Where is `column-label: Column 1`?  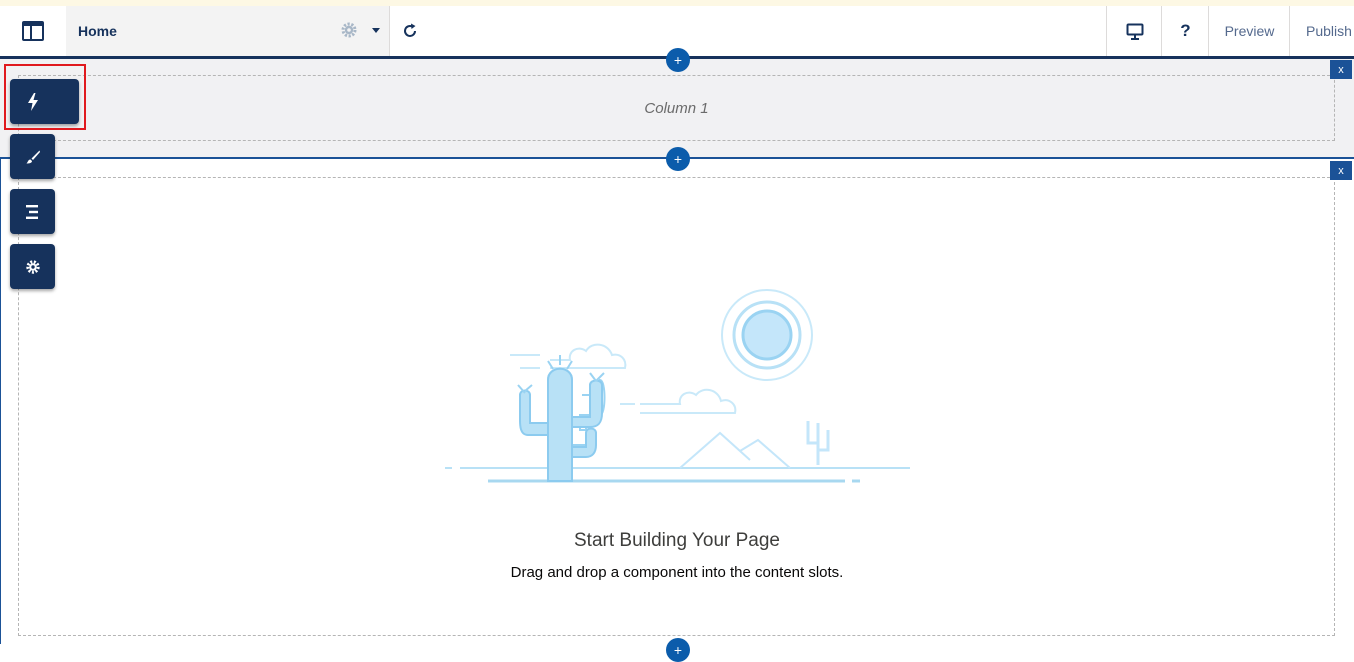
column-label: Column 1 is located at coordinates (676, 108).